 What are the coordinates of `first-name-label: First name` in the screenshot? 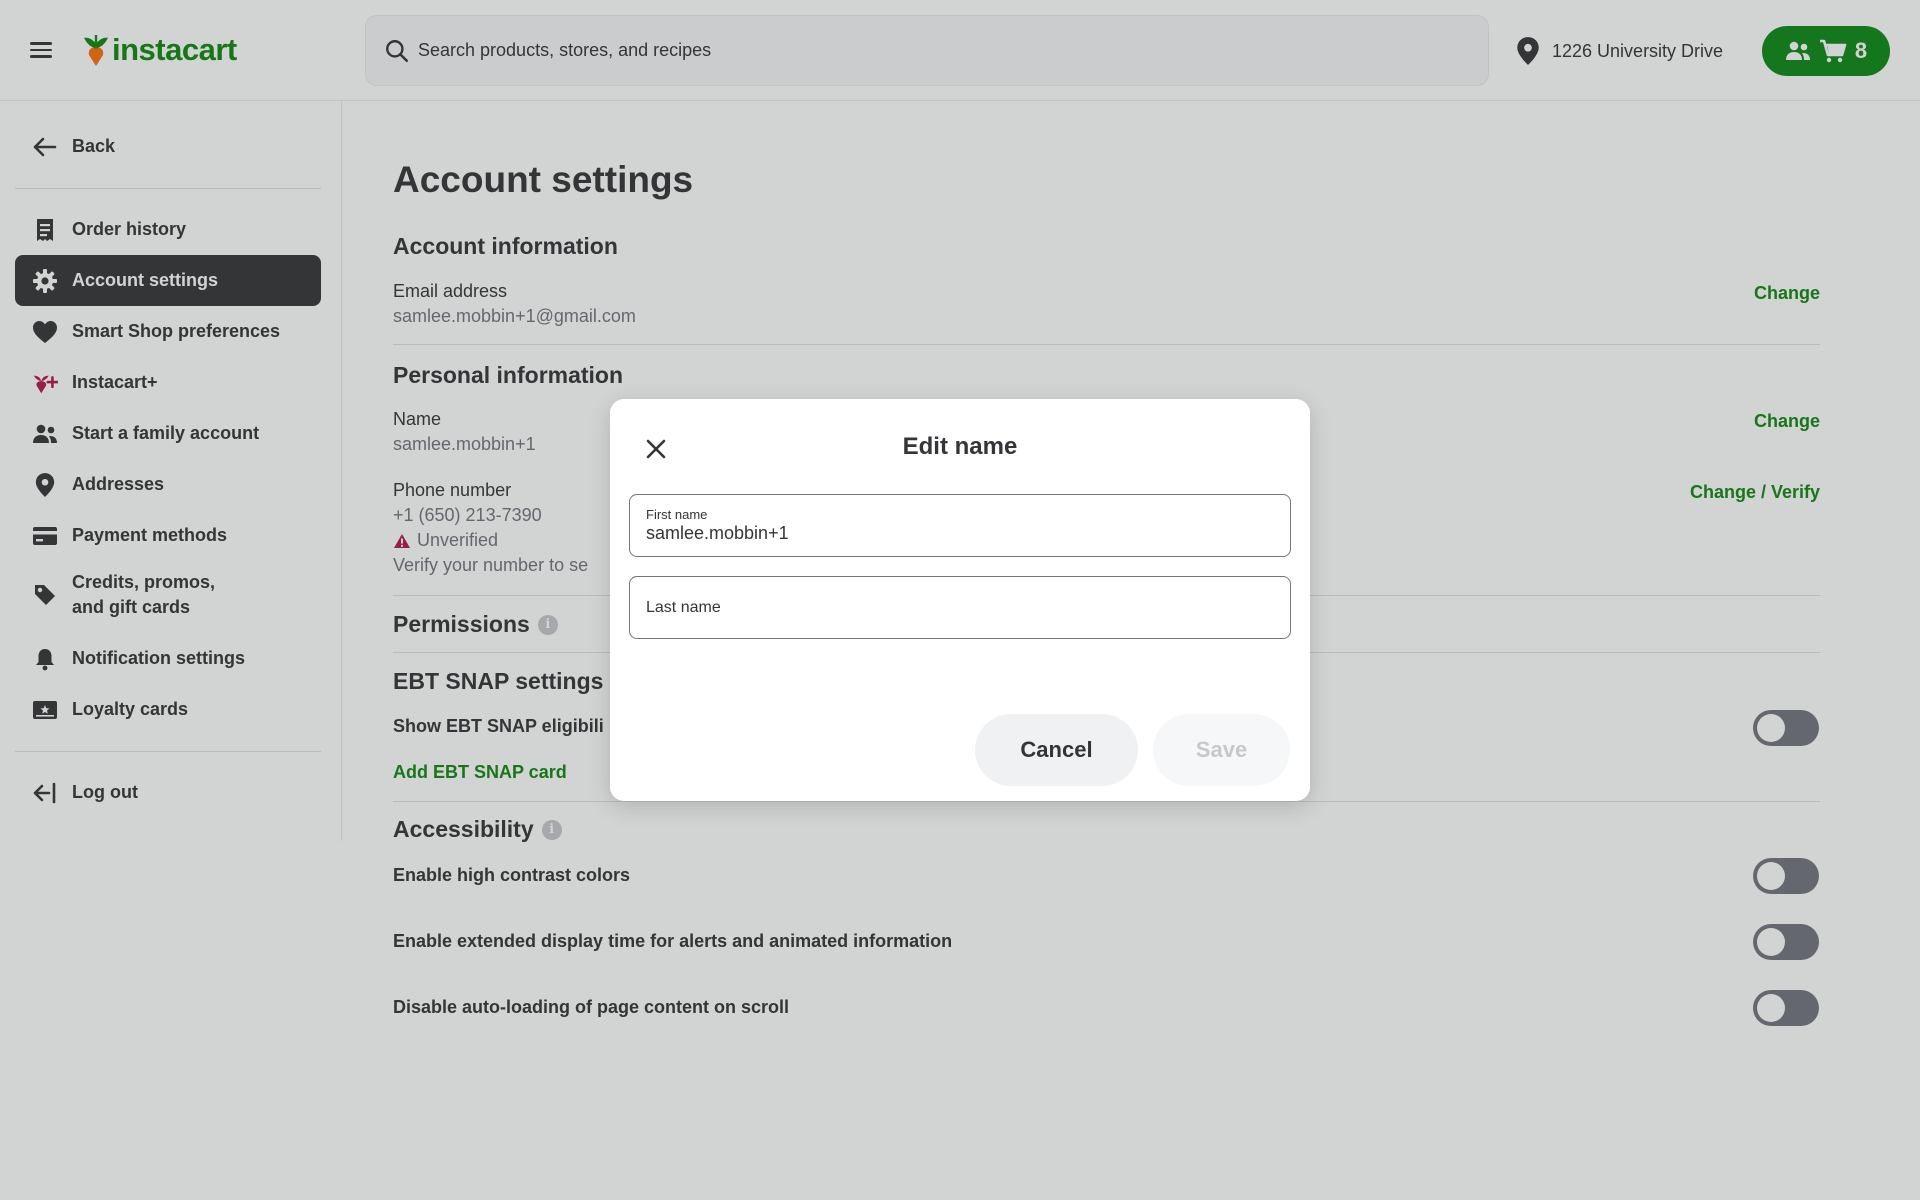 It's located at (677, 514).